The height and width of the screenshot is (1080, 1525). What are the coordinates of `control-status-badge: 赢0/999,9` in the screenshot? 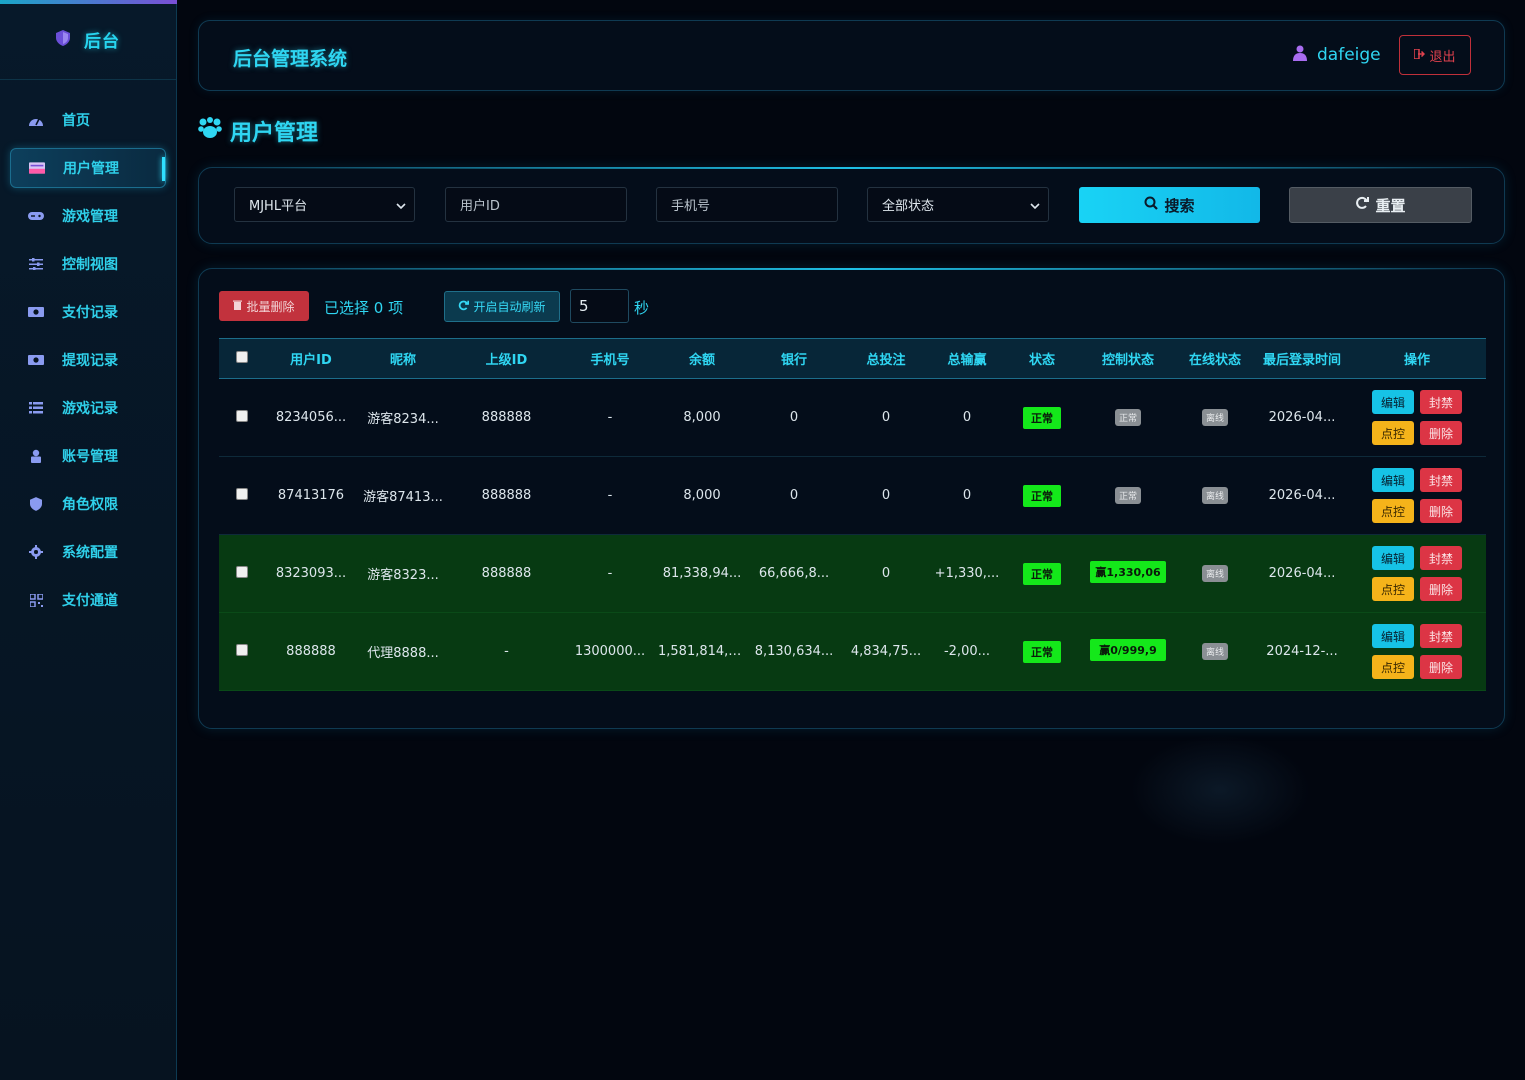 It's located at (1128, 649).